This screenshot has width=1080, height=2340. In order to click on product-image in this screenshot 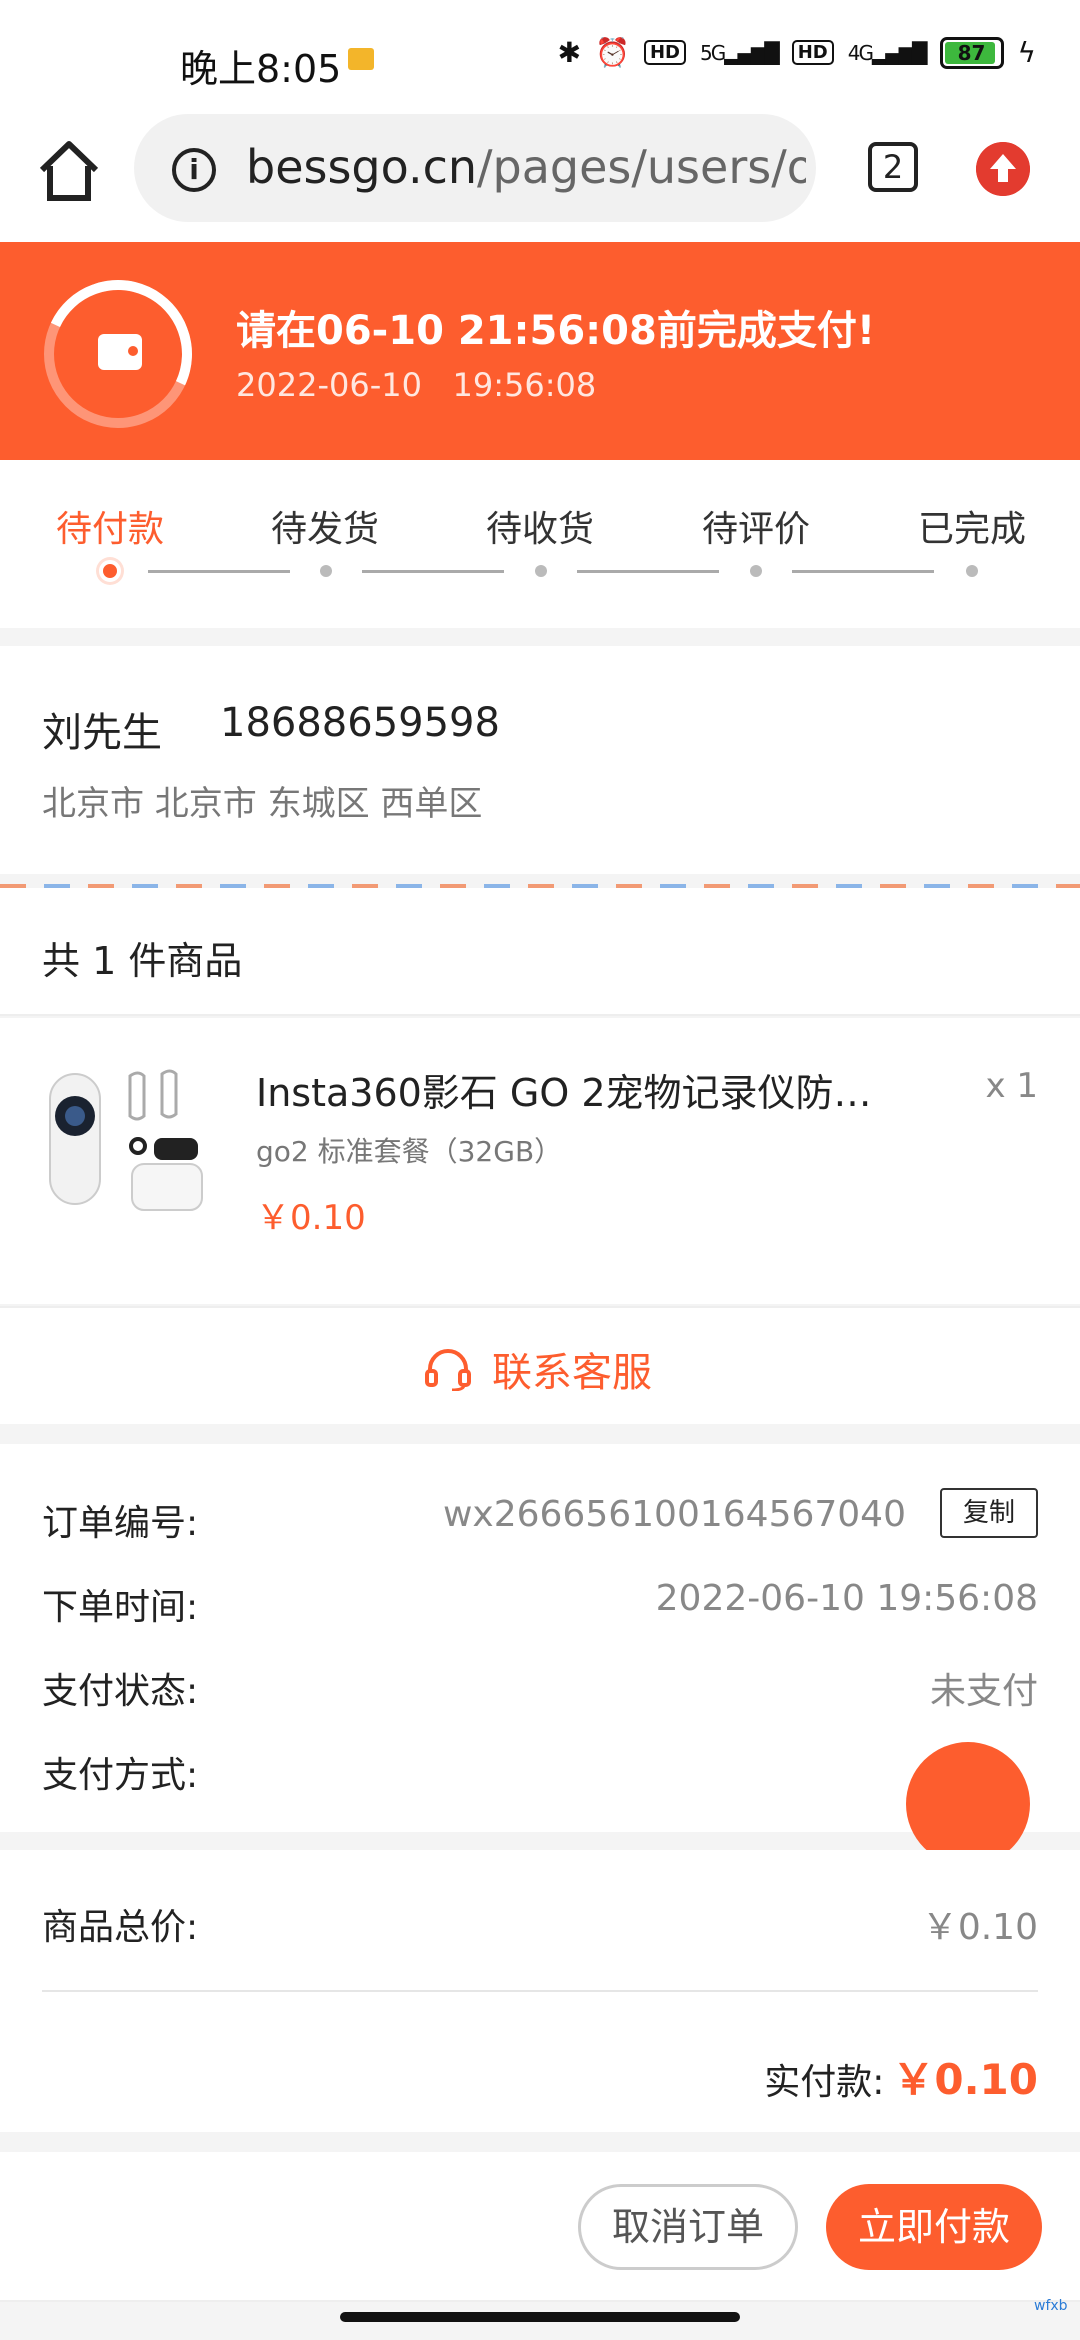, I will do `click(132, 1148)`.